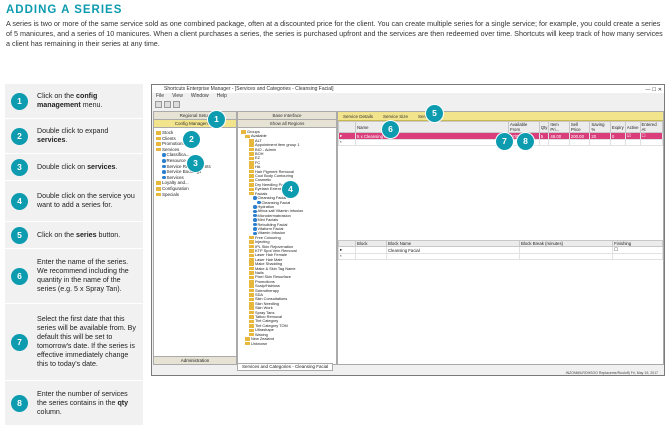 The image size is (670, 428). Describe the element at coordinates (195, 195) in the screenshot. I see `nav-item: Specials` at that location.